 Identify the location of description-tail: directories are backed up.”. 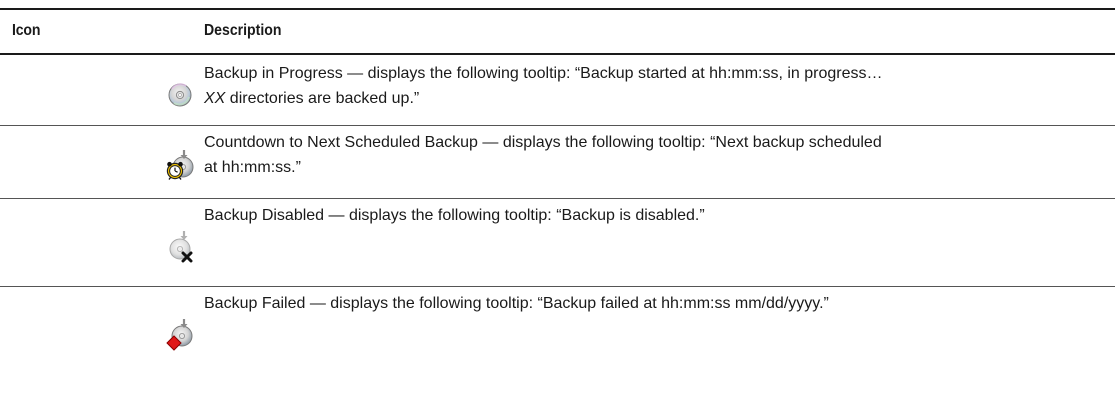
(322, 98).